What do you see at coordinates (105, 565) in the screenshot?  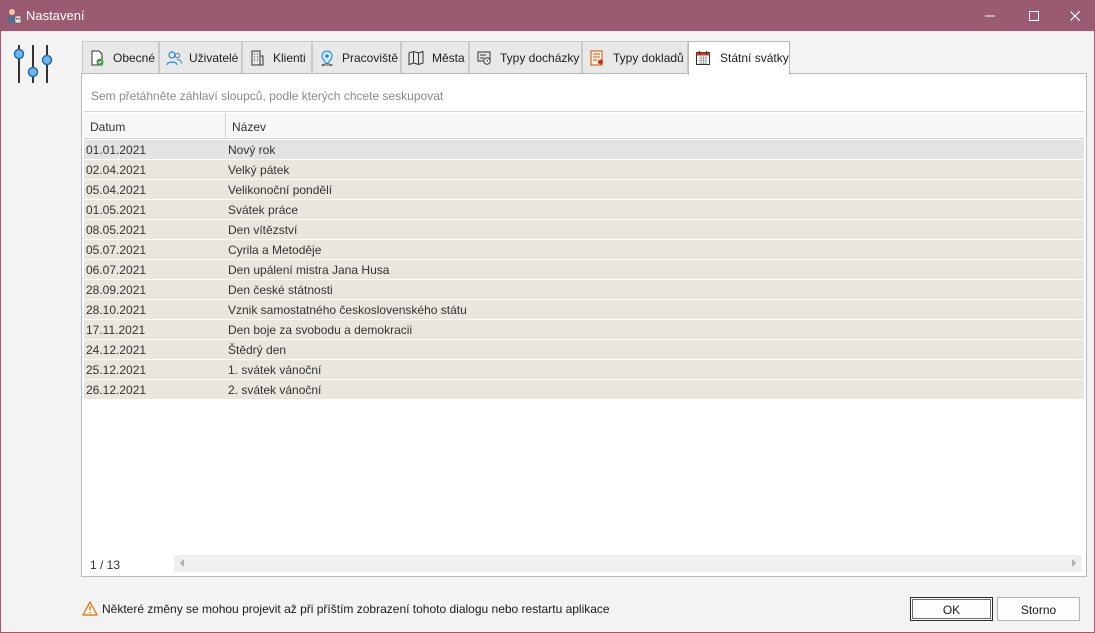 I see `record-counter: 1 / 13` at bounding box center [105, 565].